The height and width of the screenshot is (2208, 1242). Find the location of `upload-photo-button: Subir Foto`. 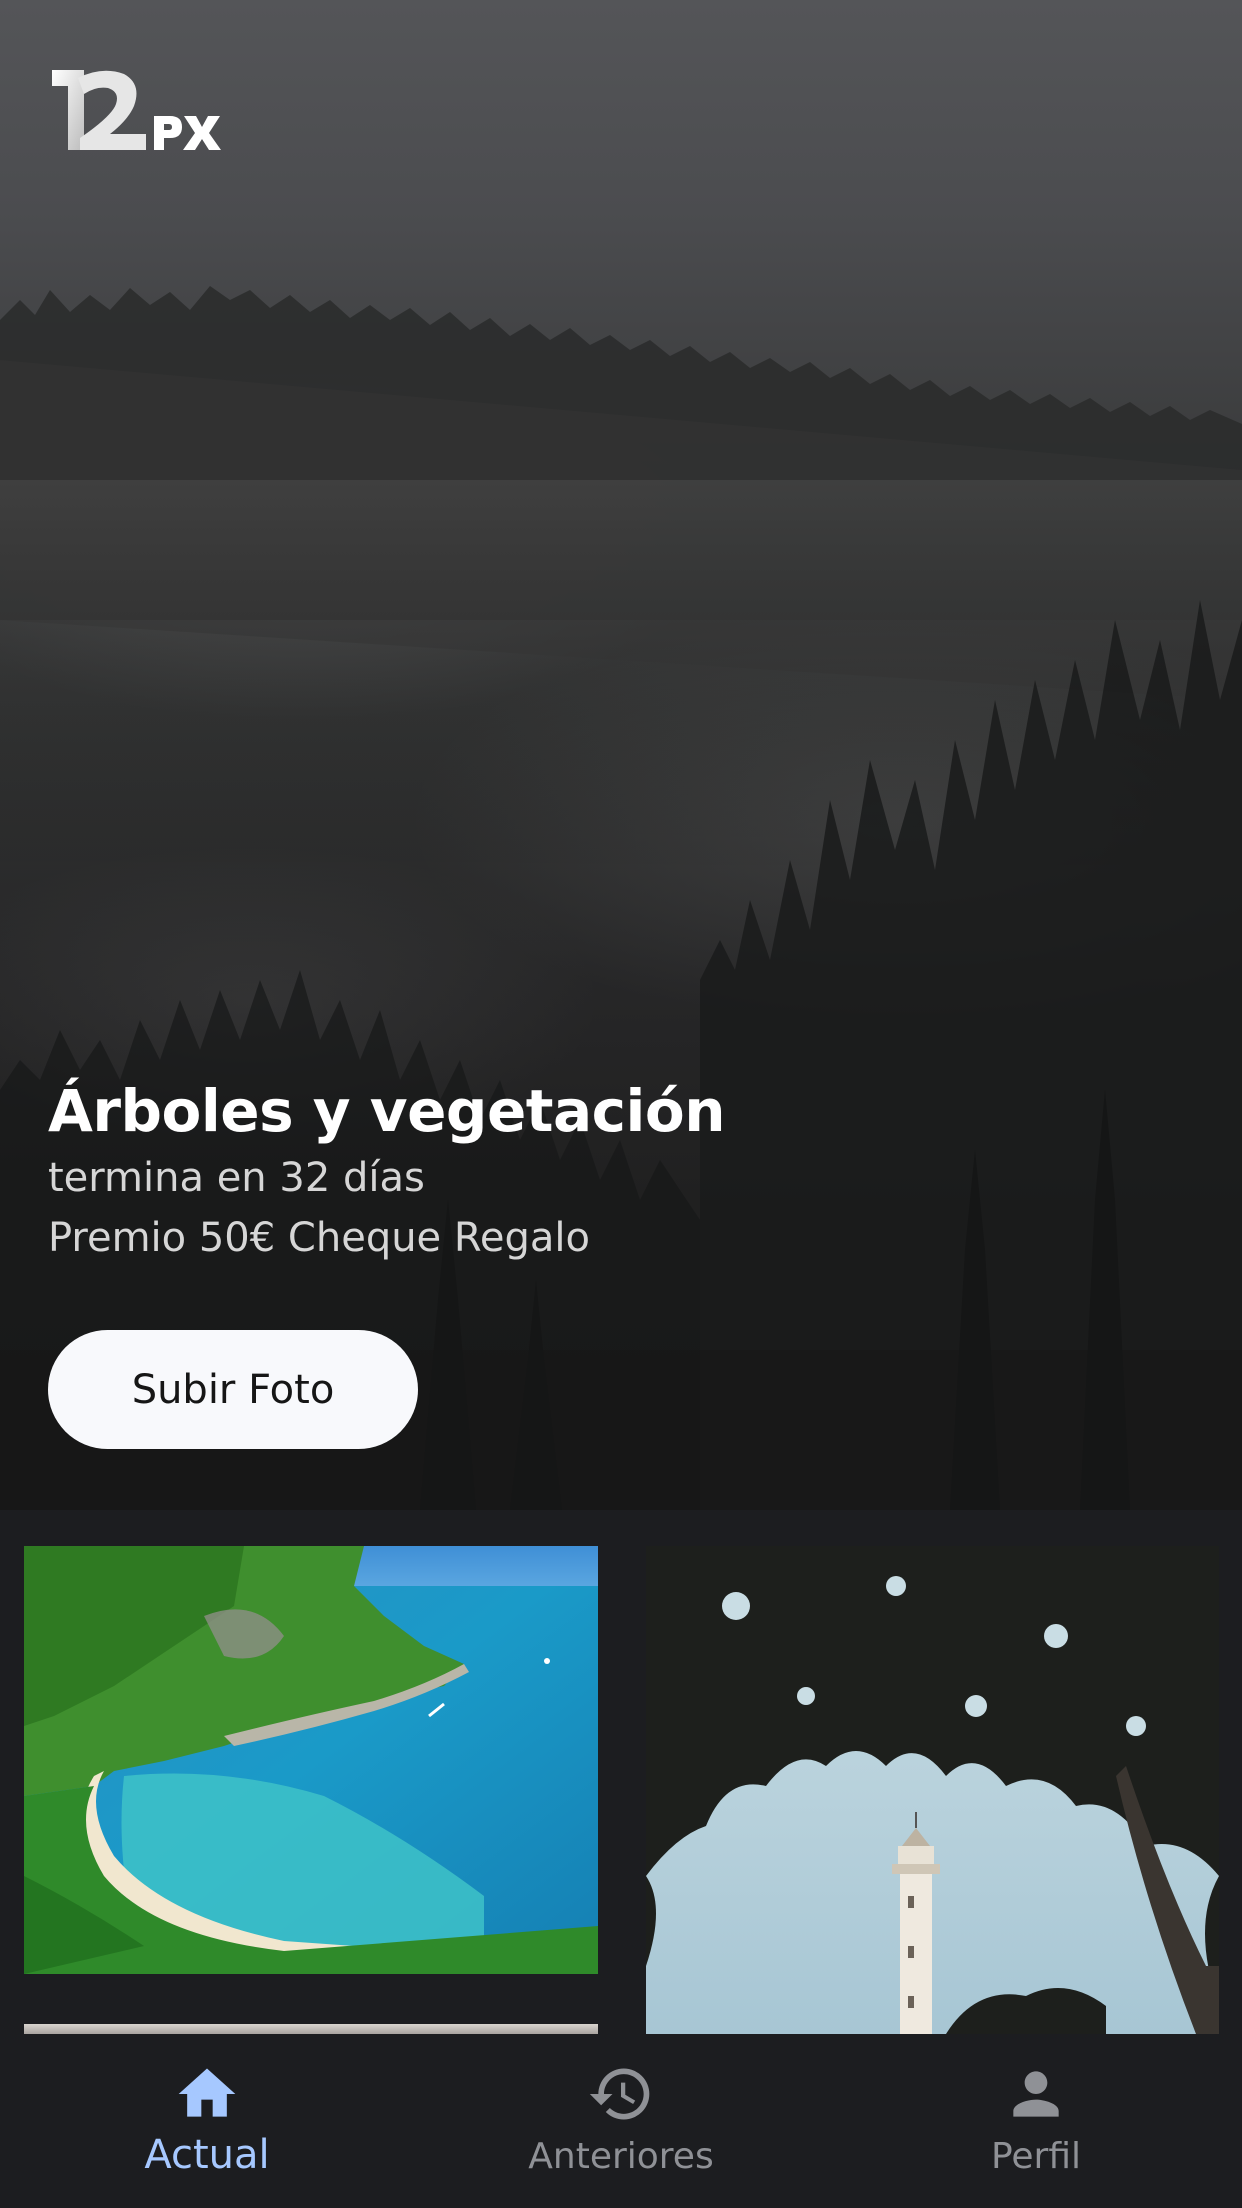

upload-photo-button: Subir Foto is located at coordinates (233, 1389).